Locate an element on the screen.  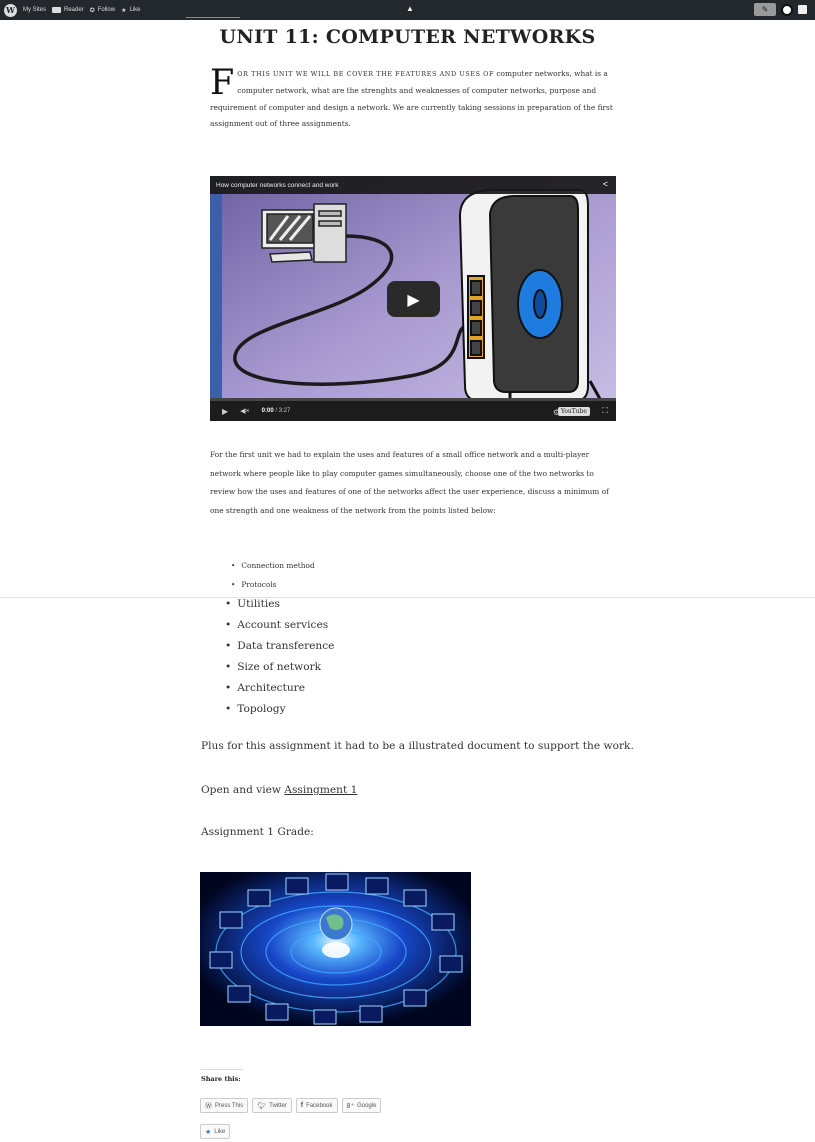
like-button: ★ Like is located at coordinates (130, 10).